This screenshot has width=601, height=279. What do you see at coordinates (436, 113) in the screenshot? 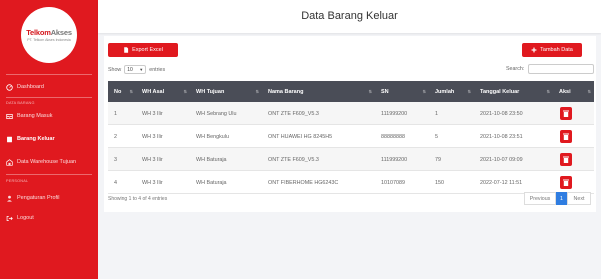
I see `cell-jumlah: 1` at bounding box center [436, 113].